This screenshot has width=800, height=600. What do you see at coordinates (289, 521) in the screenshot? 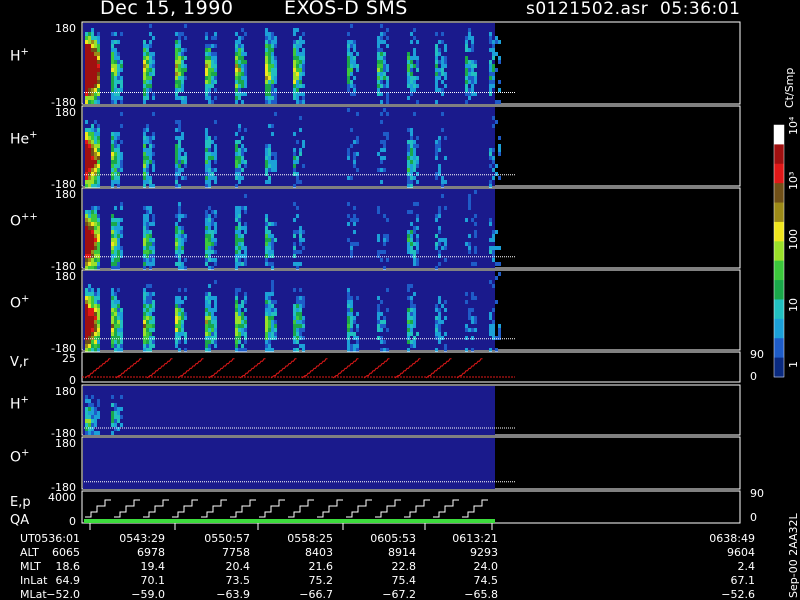
I see `quality-bar` at bounding box center [289, 521].